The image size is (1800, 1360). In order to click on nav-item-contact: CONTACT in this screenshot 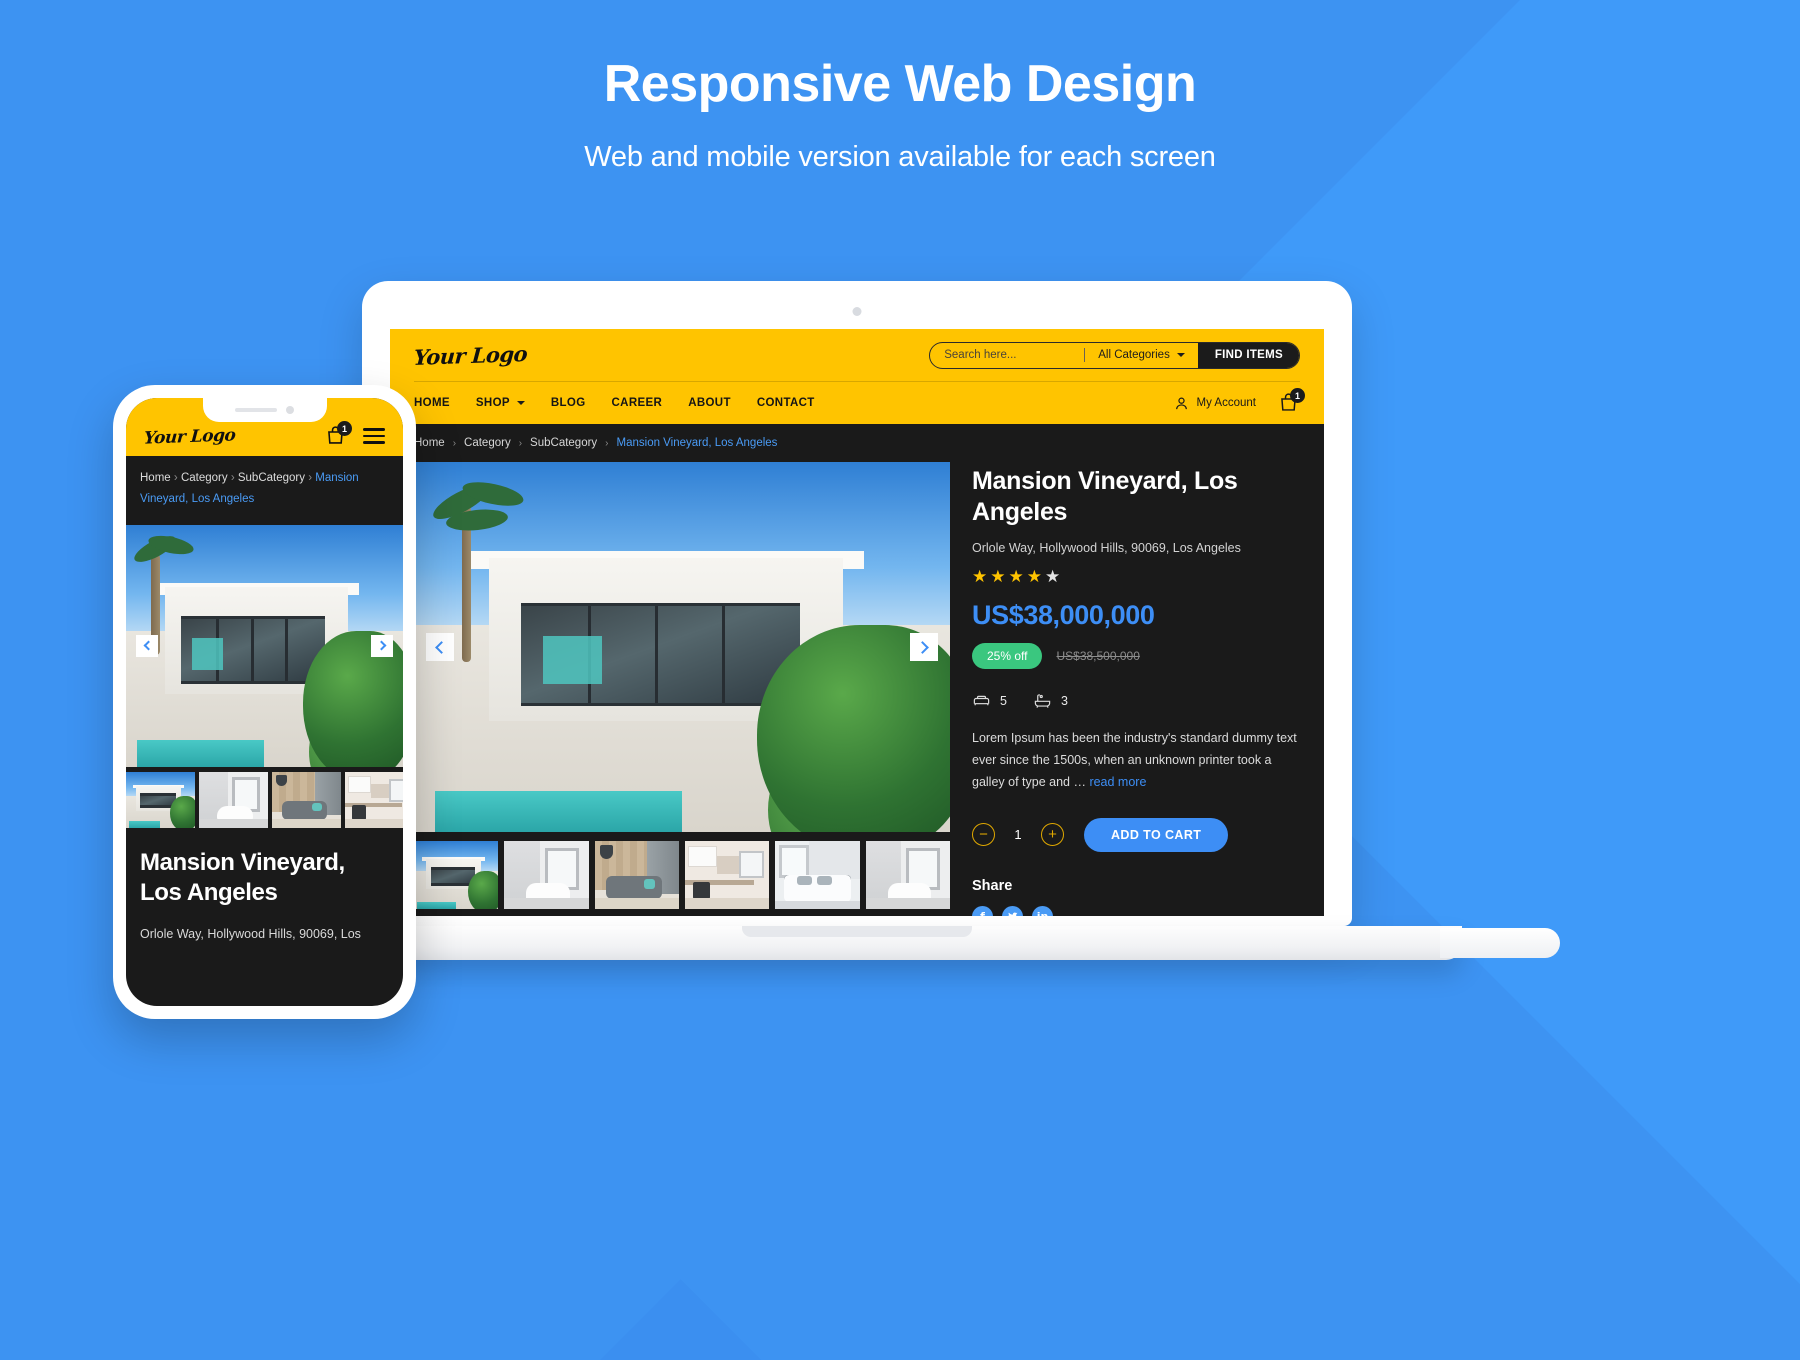, I will do `click(786, 403)`.